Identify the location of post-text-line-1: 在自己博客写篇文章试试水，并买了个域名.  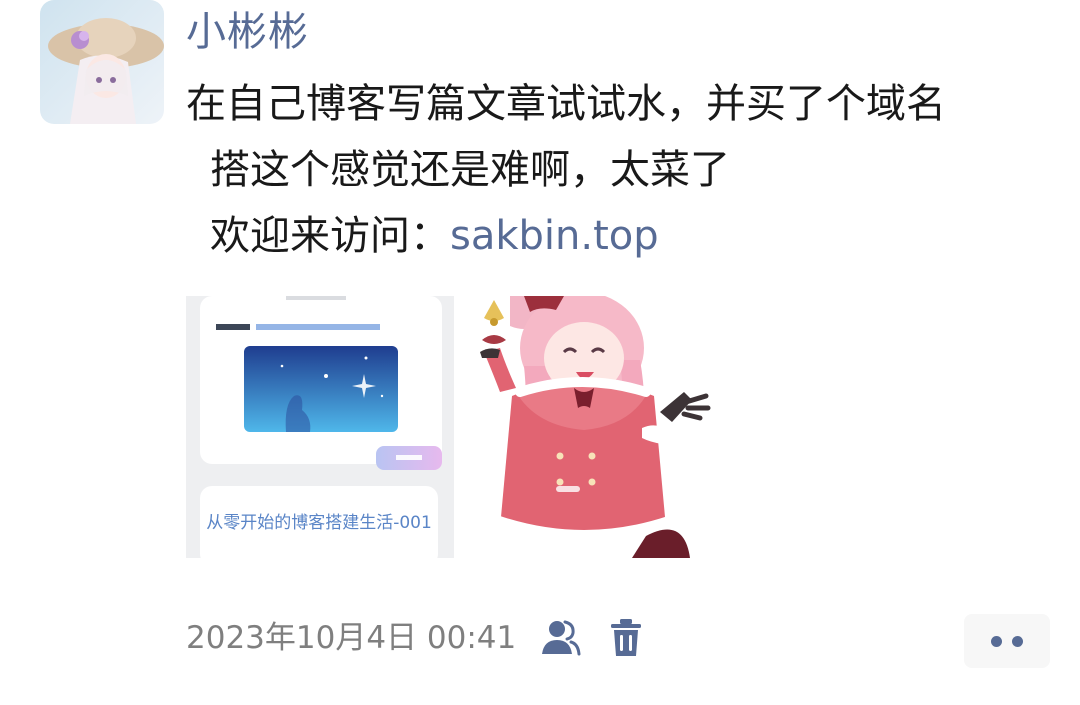
(566, 104).